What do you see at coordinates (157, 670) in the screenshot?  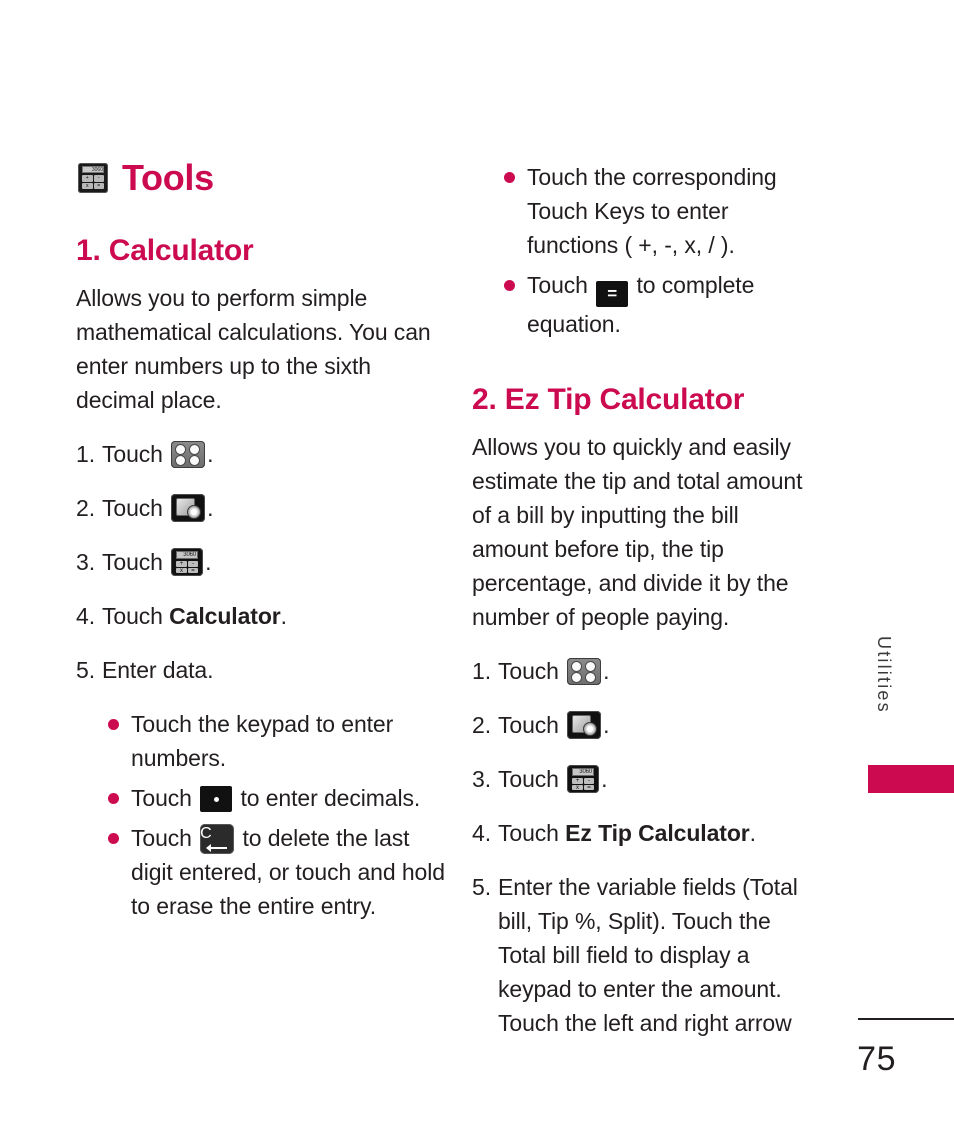 I see `step-body: Enter data.` at bounding box center [157, 670].